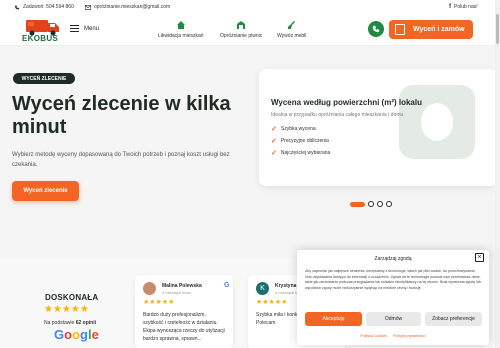 Image resolution: width=500 pixels, height=348 pixels. Describe the element at coordinates (304, 141) in the screenshot. I see `feature-label: Precyzyjne obliczenia` at that location.